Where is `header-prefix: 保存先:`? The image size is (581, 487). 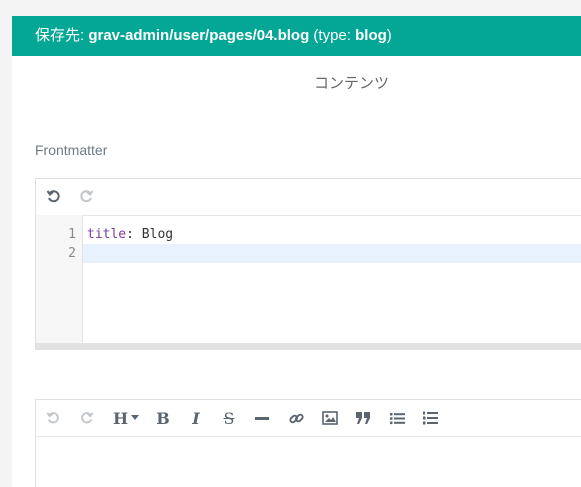
header-prefix: 保存先: is located at coordinates (62, 35).